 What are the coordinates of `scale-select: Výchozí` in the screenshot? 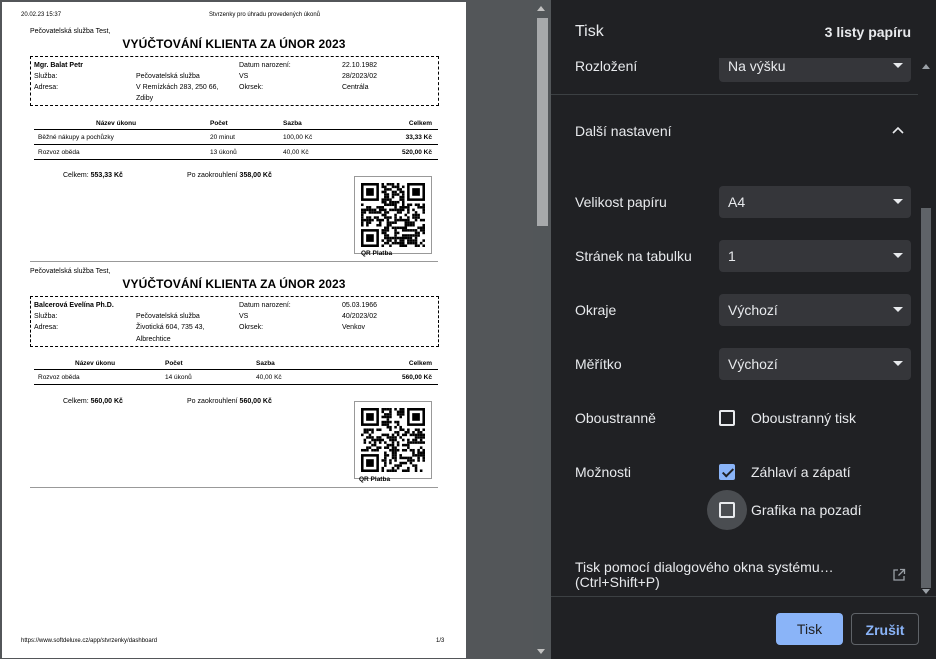 It's located at (815, 364).